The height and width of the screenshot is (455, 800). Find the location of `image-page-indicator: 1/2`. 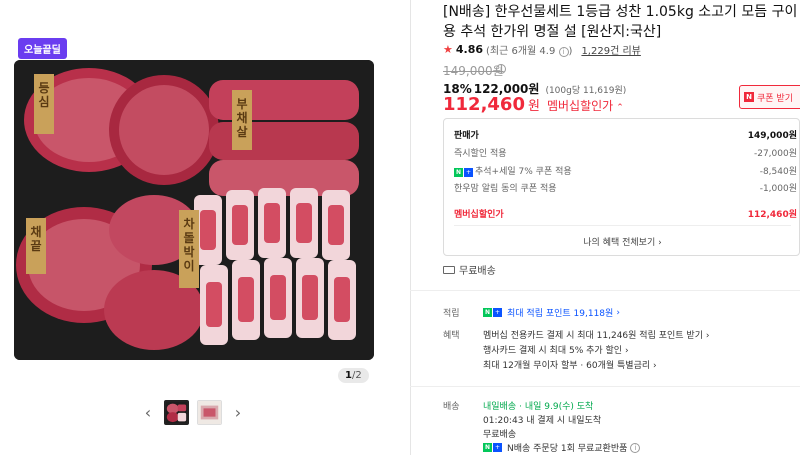

image-page-indicator: 1/2 is located at coordinates (353, 375).